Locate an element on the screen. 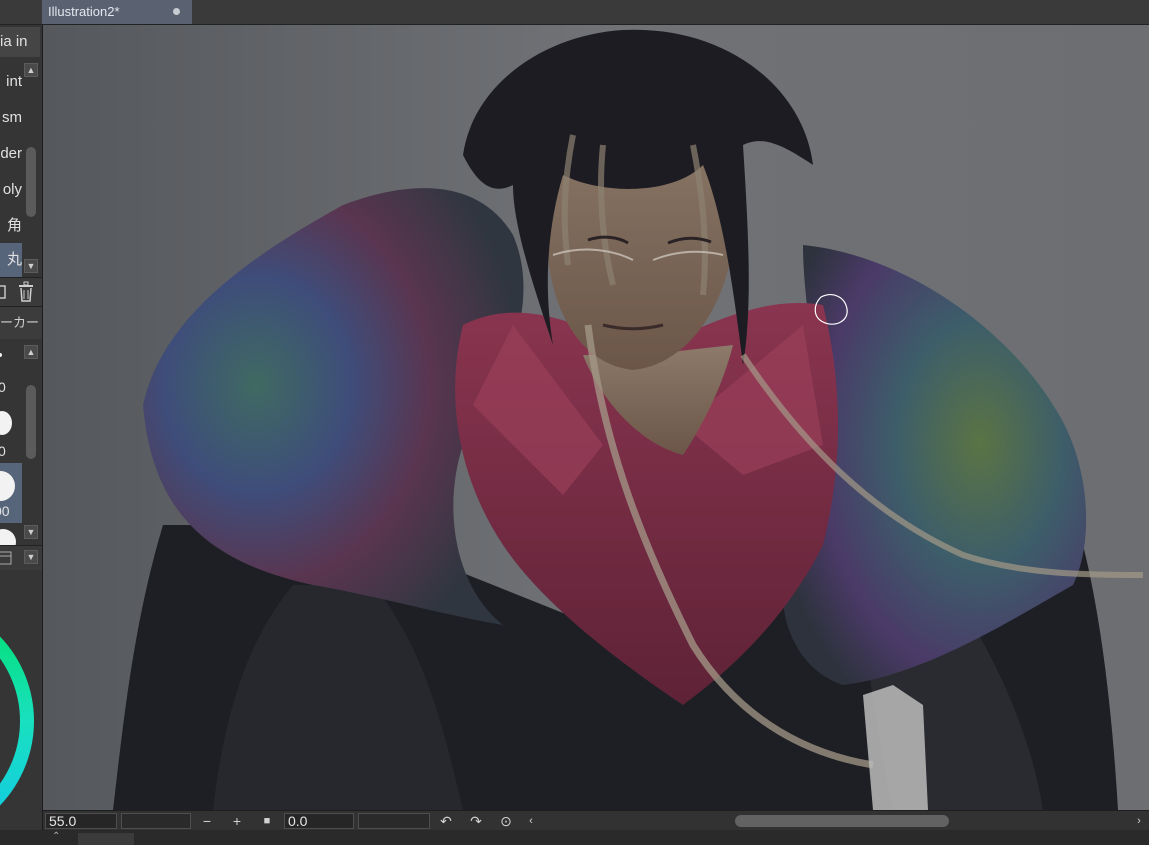 The image size is (1149, 845). size-list-scroll-up-icon: ▲ is located at coordinates (31, 352).